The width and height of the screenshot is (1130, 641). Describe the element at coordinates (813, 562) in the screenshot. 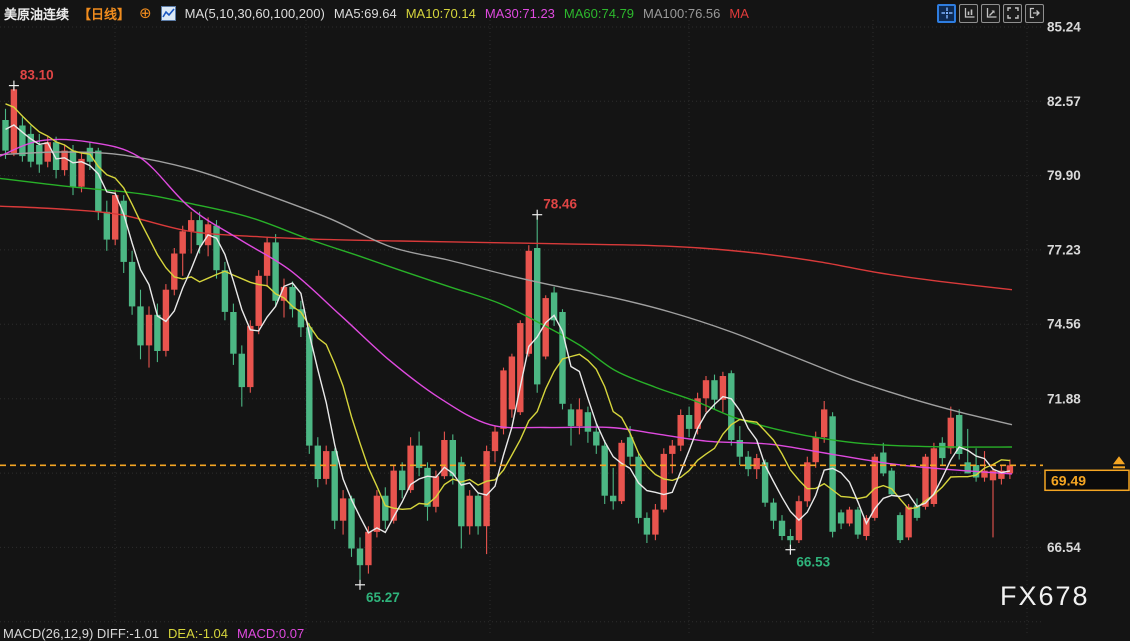

I see `low-price-annotation: 66.53` at that location.